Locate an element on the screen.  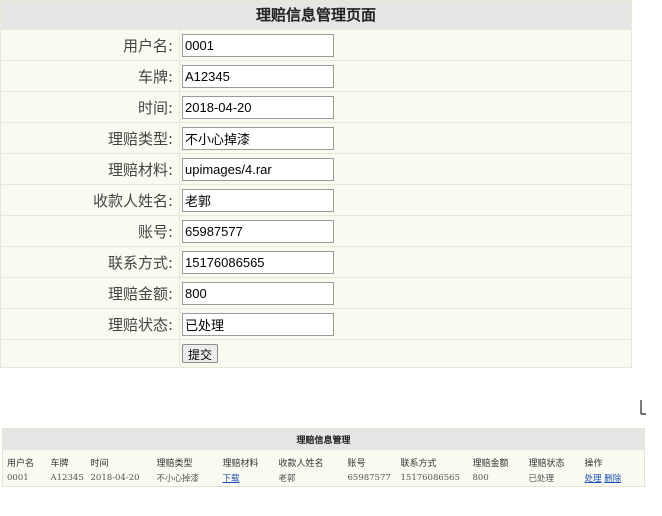
column-header: 收款人姓名 is located at coordinates (309, 462).